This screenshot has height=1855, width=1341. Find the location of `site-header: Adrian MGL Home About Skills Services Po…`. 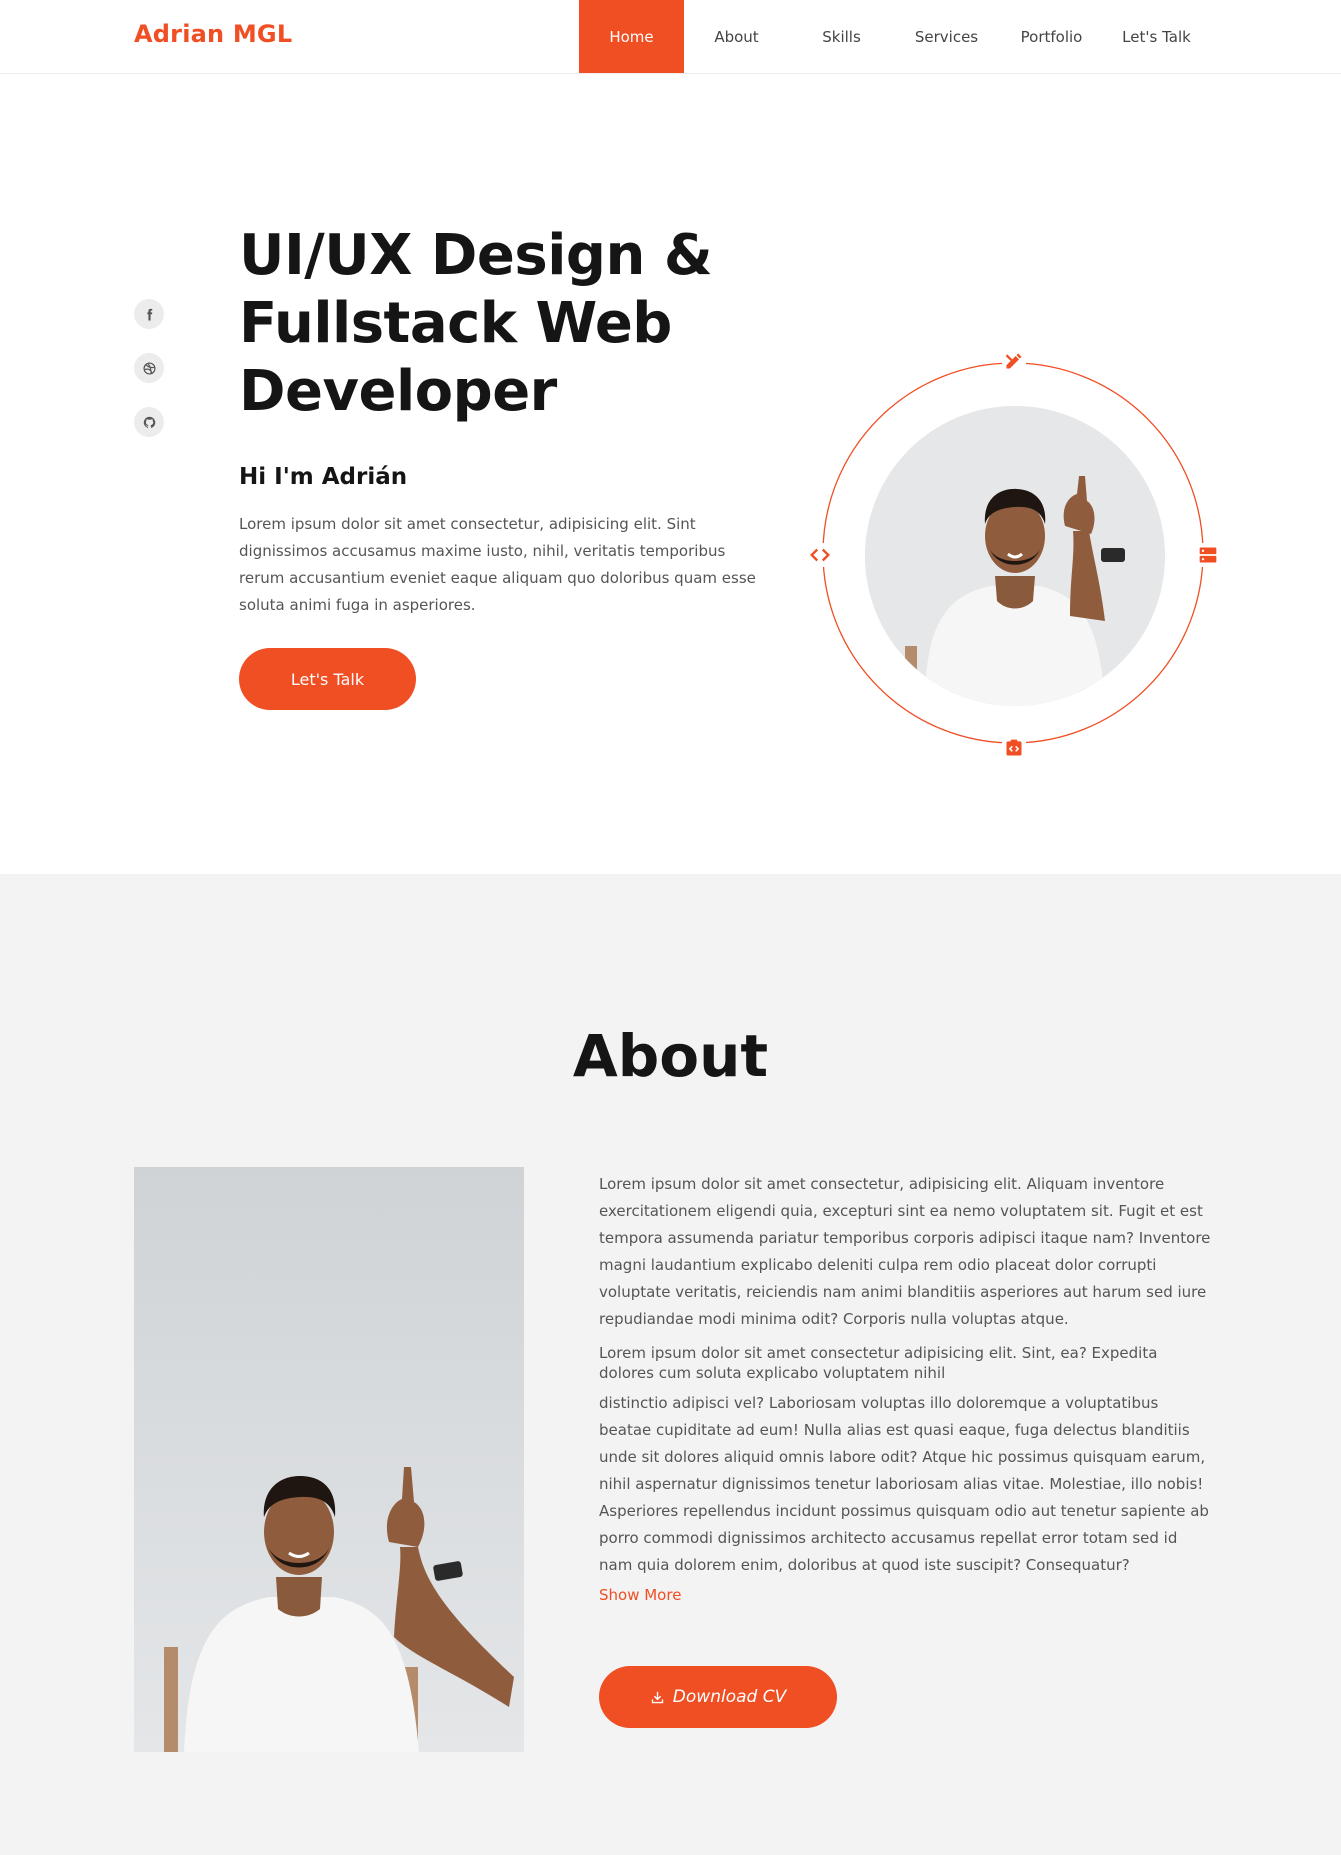

site-header: Adrian MGL Home About Skills Services Po… is located at coordinates (670, 37).